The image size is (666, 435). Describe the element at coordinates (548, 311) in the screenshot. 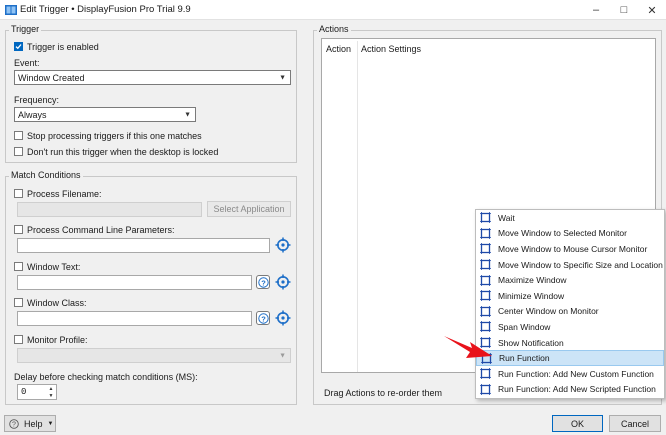

I see `menu-item-label: Center Window on Monitor` at that location.